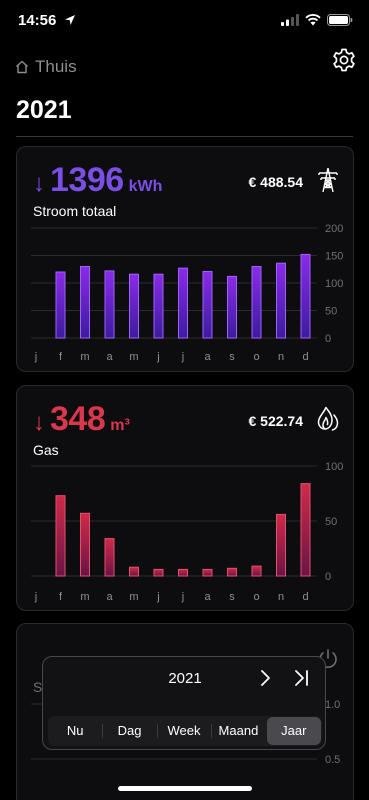 Image resolution: width=369 pixels, height=800 pixels. I want to click on y-tick-label: 200, so click(334, 229).